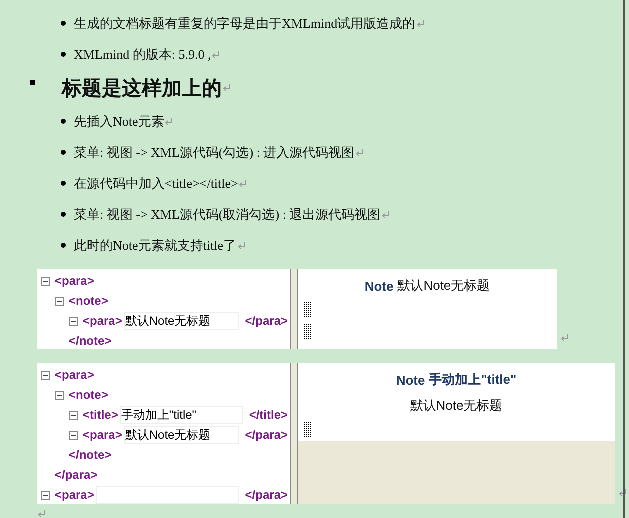 This screenshot has width=629, height=518. What do you see at coordinates (269, 415) in the screenshot?
I see `xml-tag: </title>` at bounding box center [269, 415].